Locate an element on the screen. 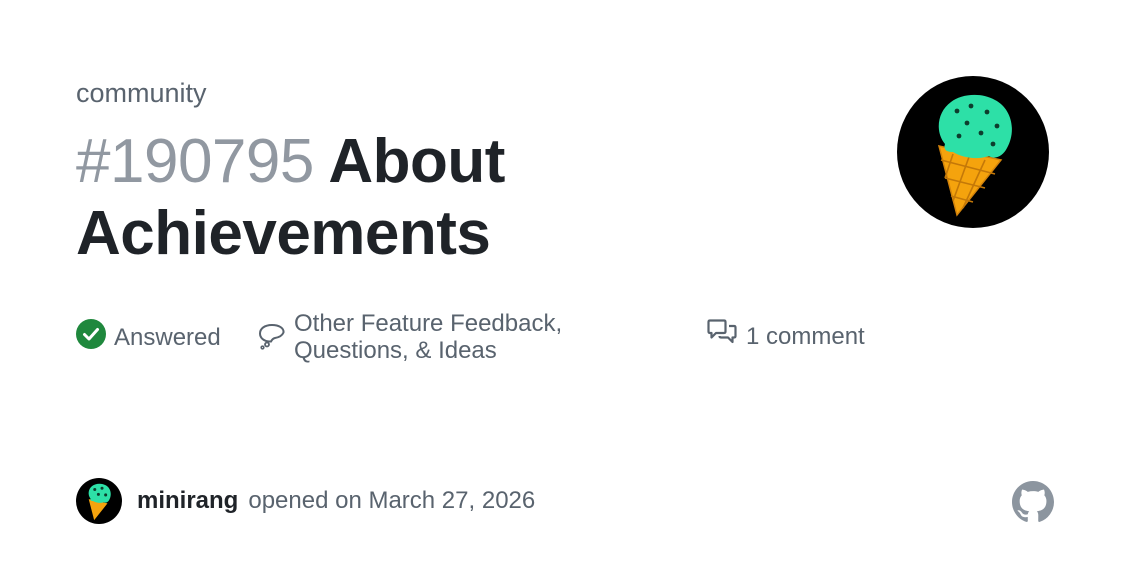  category-label-line-2: Questions, & Ideas is located at coordinates (395, 350).